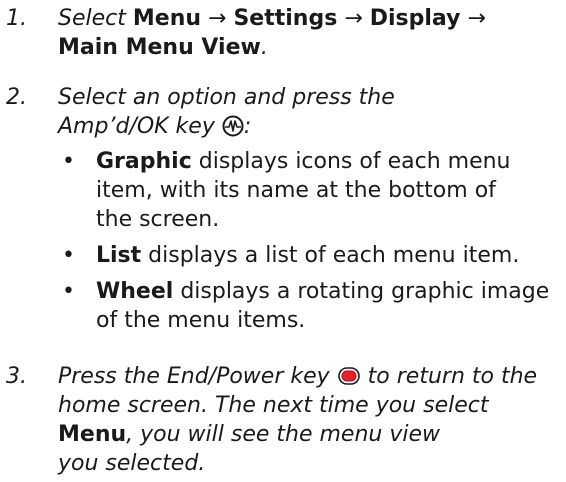 The height and width of the screenshot is (482, 566). I want to click on option-term: Wheel, so click(135, 291).